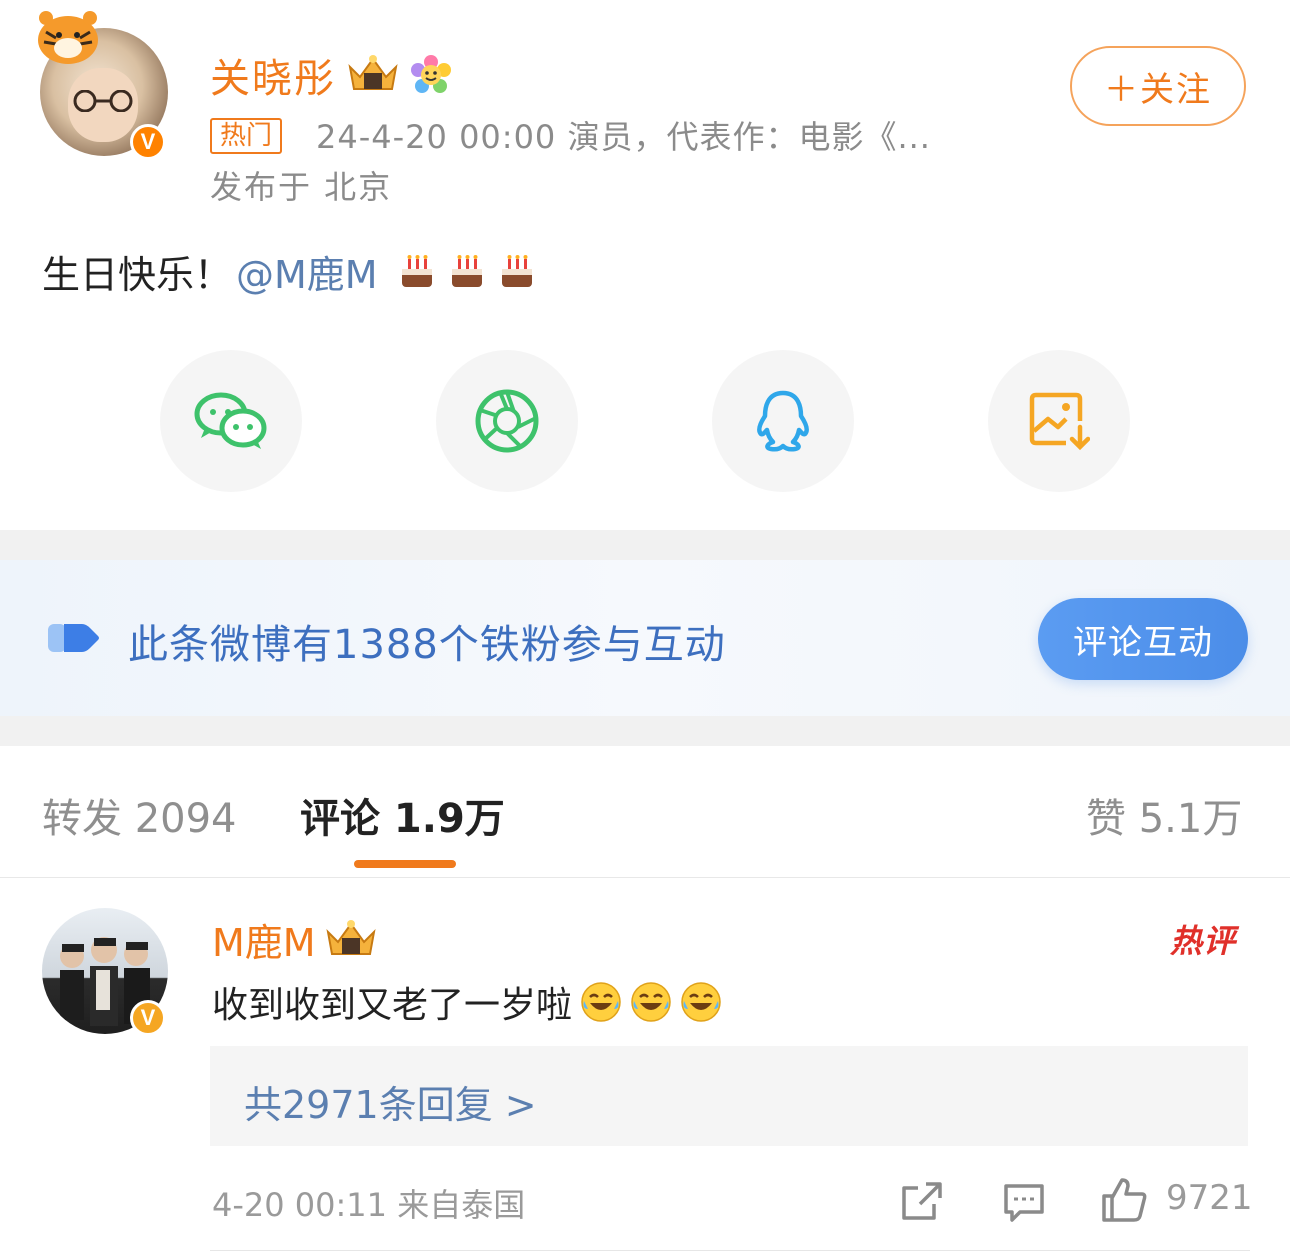 This screenshot has height=1259, width=1290. What do you see at coordinates (392, 1005) in the screenshot?
I see `comment-text: 收到收到又老了一岁啦` at bounding box center [392, 1005].